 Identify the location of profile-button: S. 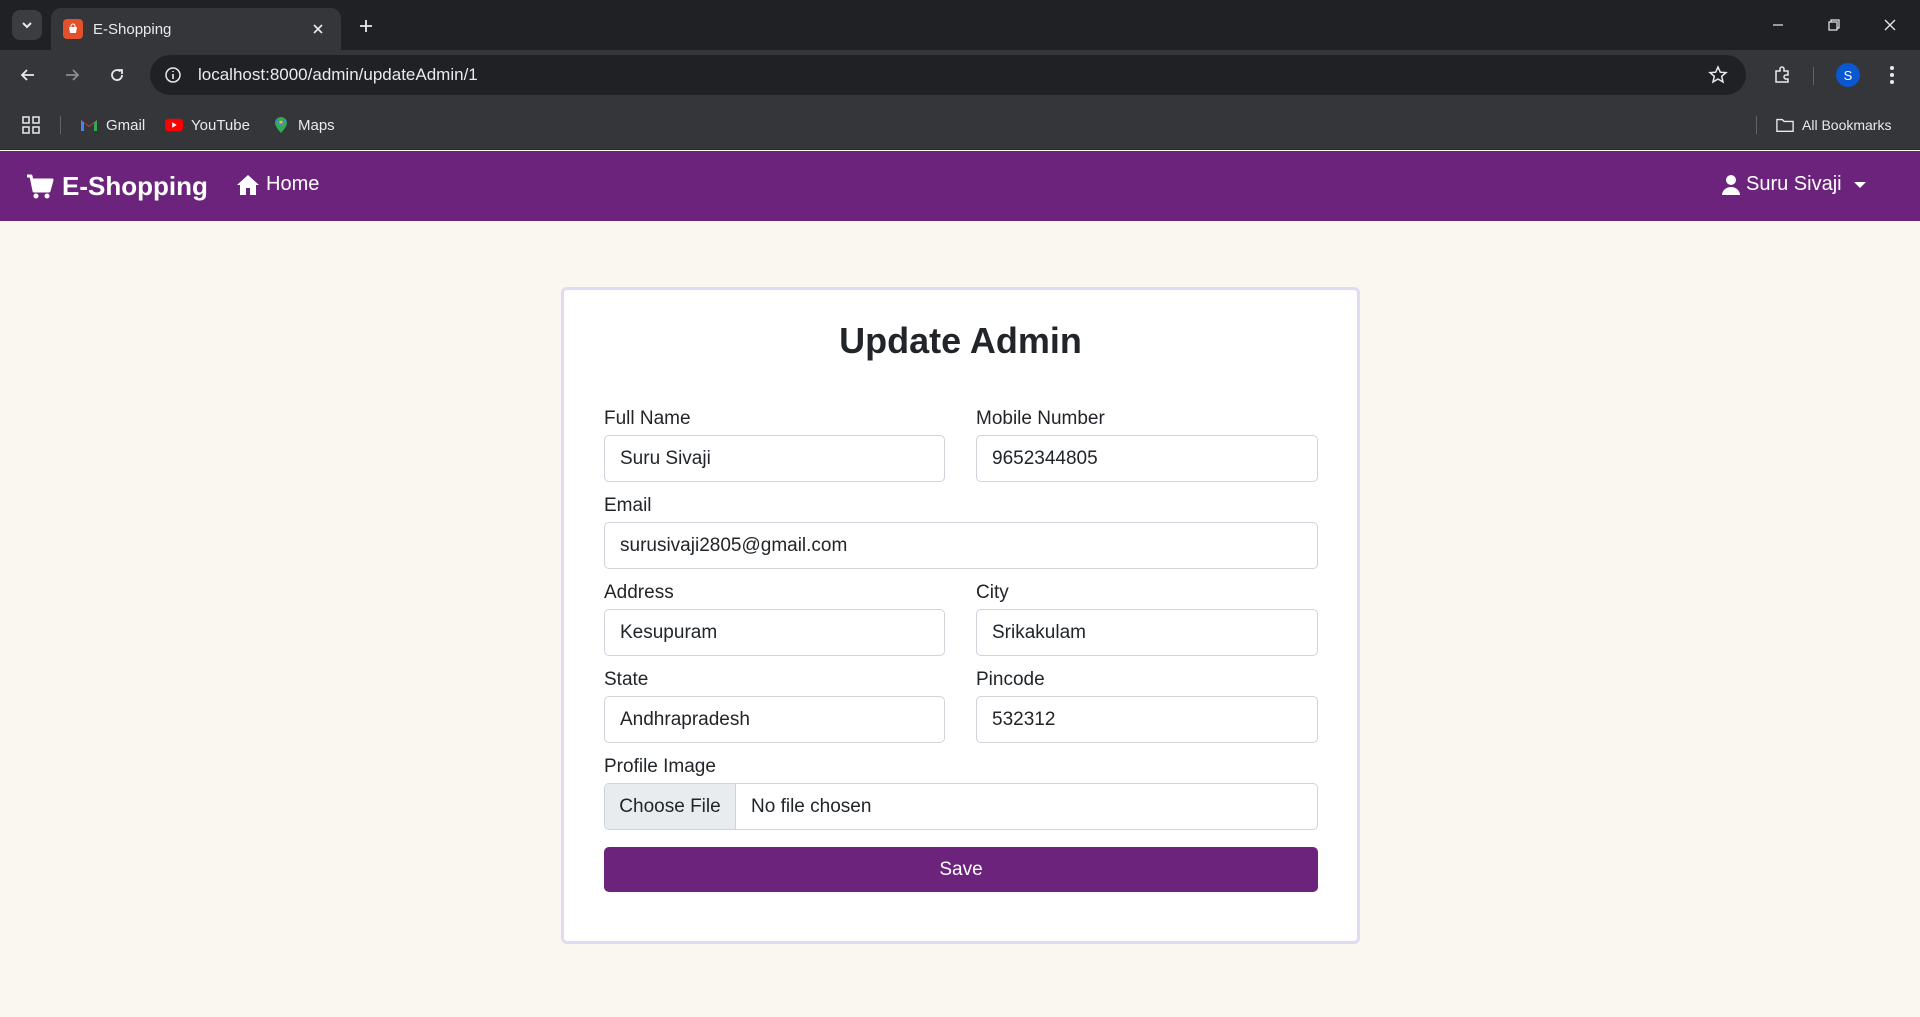
(1848, 75).